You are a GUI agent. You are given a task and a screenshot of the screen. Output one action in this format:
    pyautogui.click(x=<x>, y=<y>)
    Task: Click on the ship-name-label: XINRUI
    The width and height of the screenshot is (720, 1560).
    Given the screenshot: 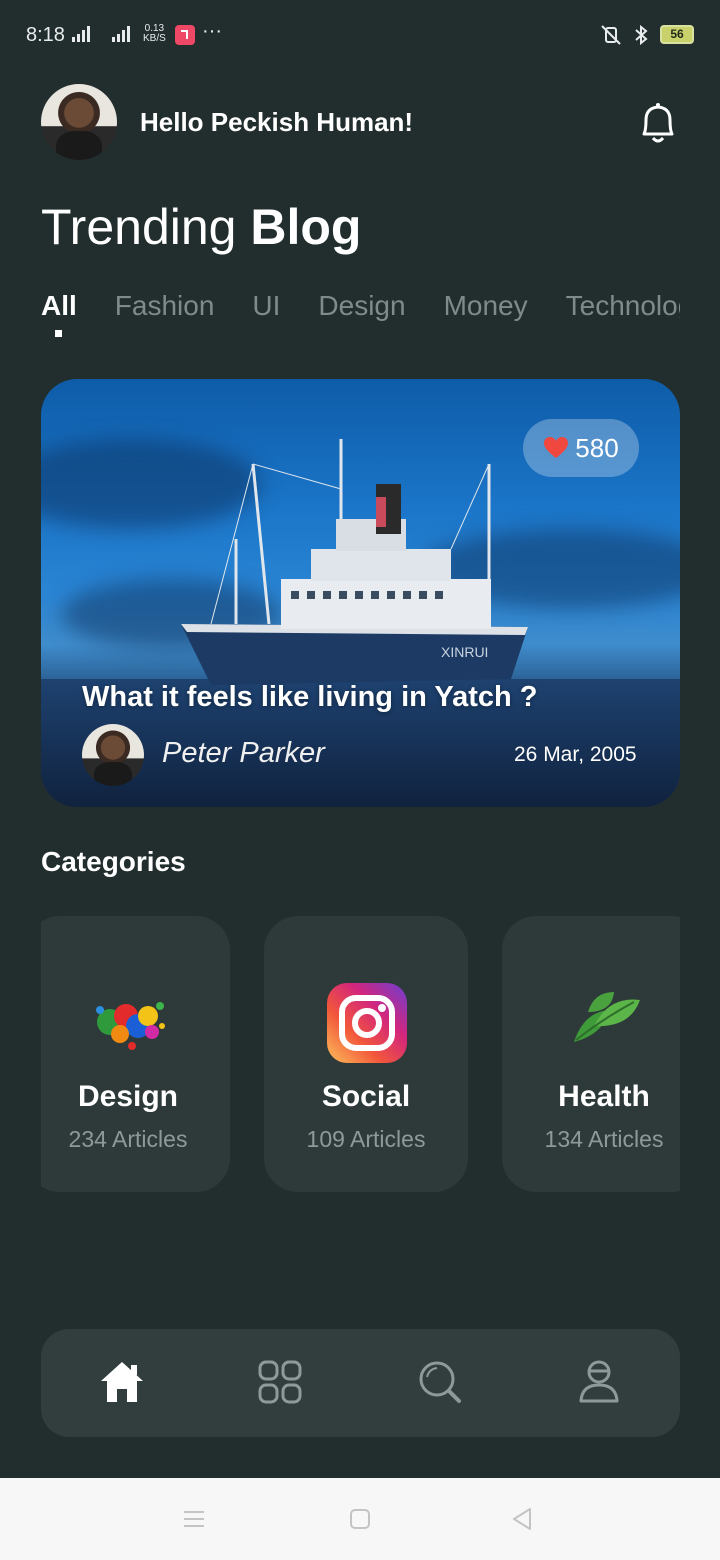 What is the action you would take?
    pyautogui.click(x=464, y=652)
    